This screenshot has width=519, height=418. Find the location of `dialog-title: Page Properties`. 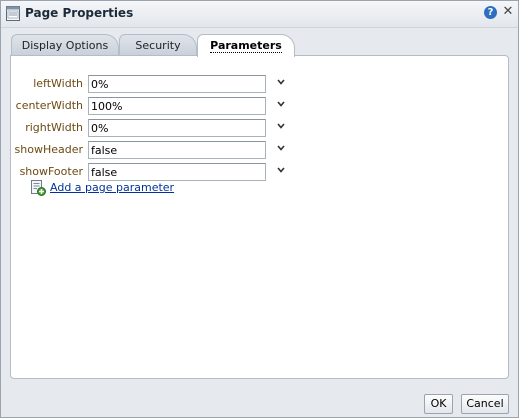

dialog-title: Page Properties is located at coordinates (79, 13).